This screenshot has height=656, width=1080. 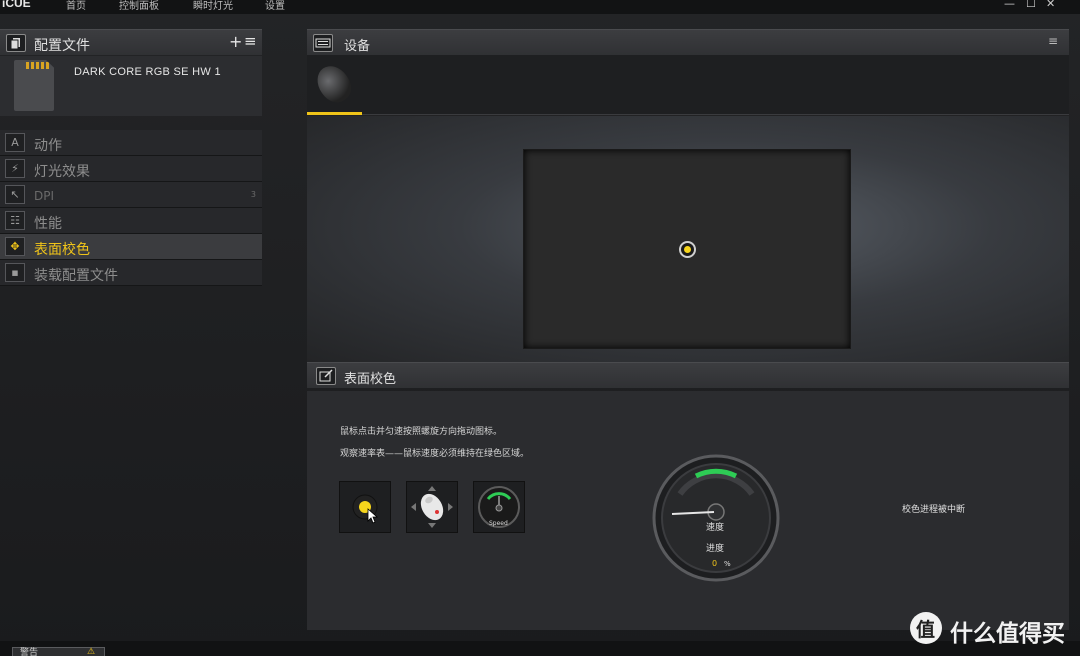 I want to click on nav-home: 首页, so click(x=76, y=6).